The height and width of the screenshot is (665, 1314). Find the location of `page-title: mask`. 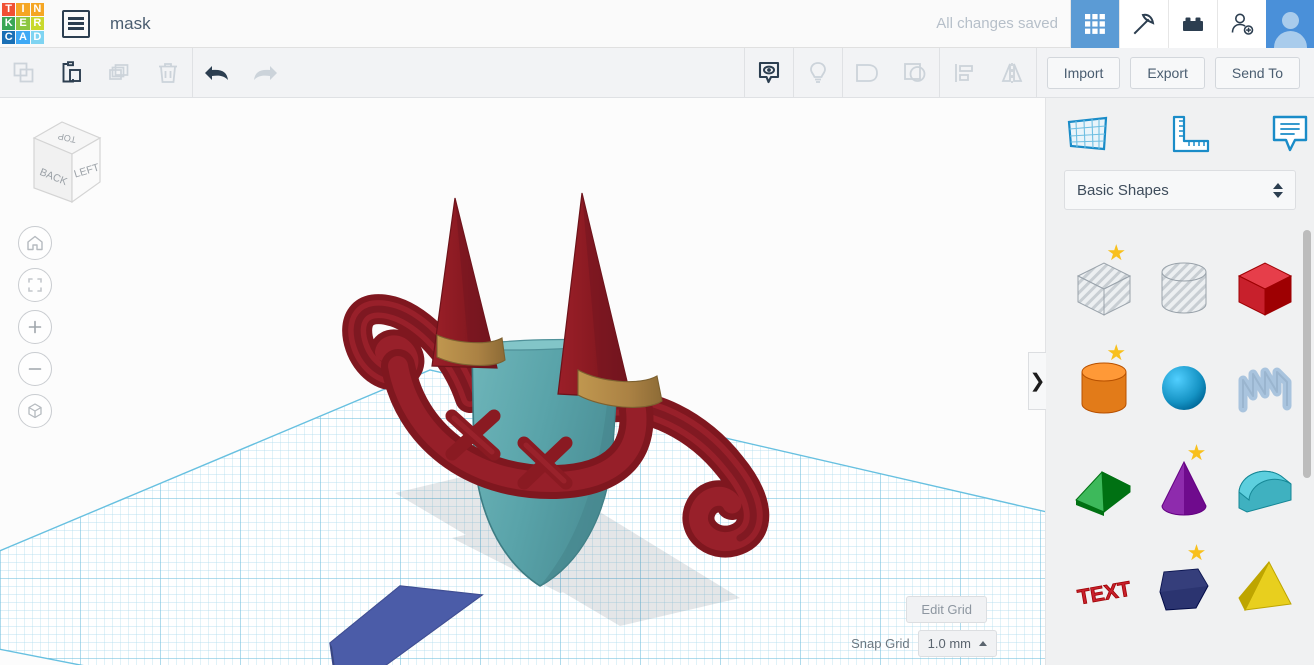

page-title: mask is located at coordinates (130, 23).